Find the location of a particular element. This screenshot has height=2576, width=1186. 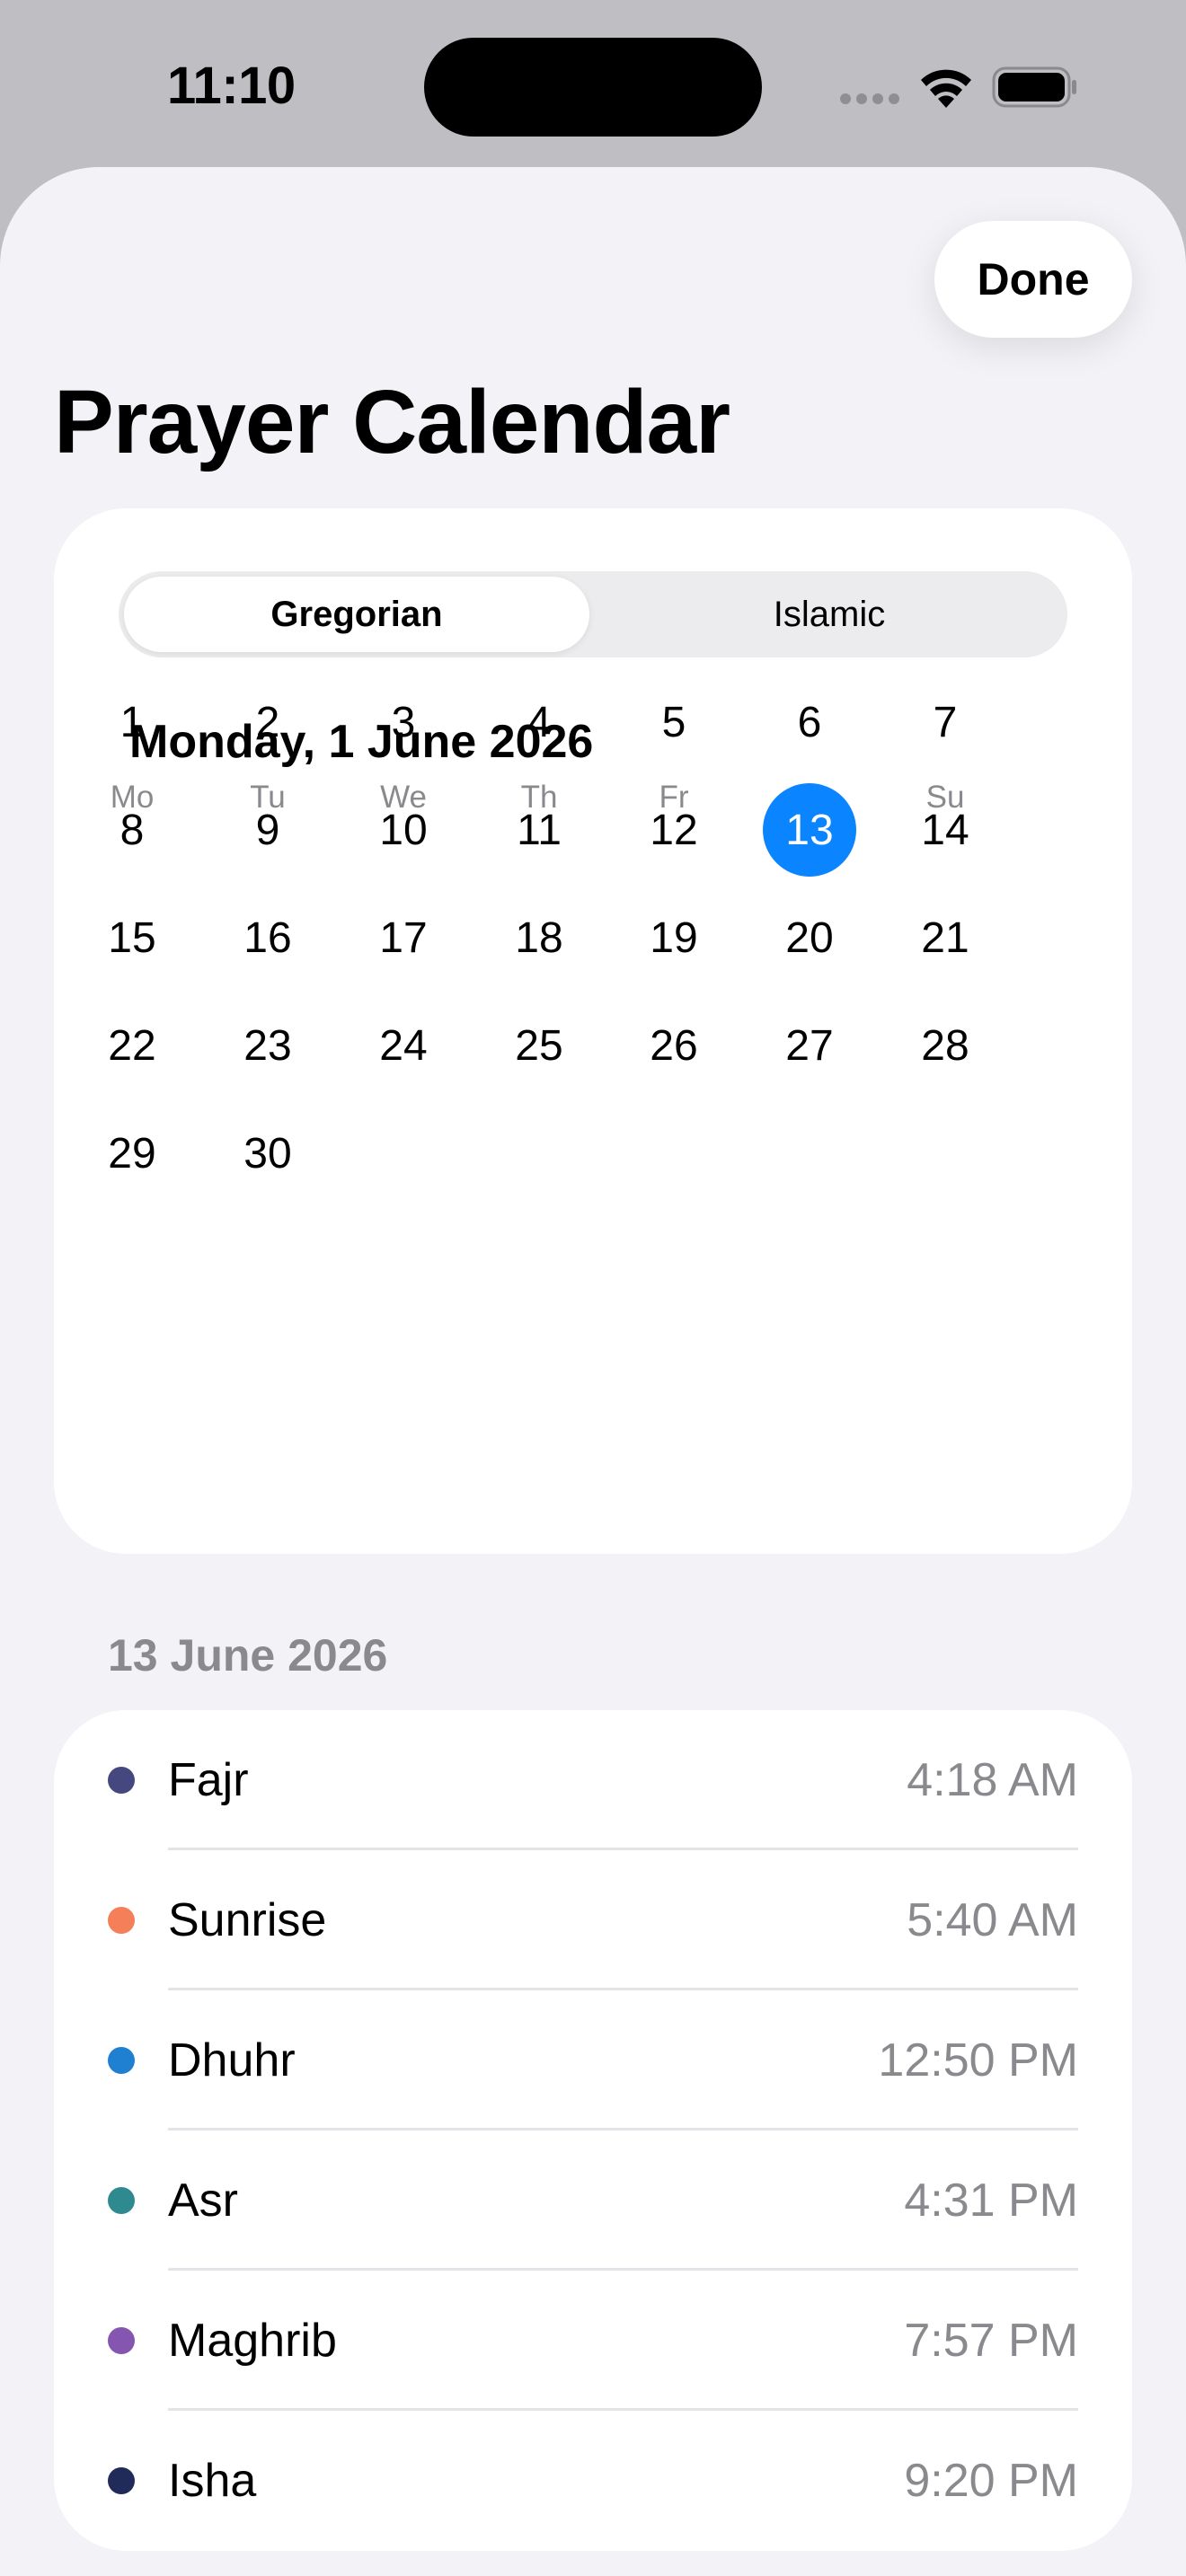

calendar-day: 26 is located at coordinates (674, 1045).